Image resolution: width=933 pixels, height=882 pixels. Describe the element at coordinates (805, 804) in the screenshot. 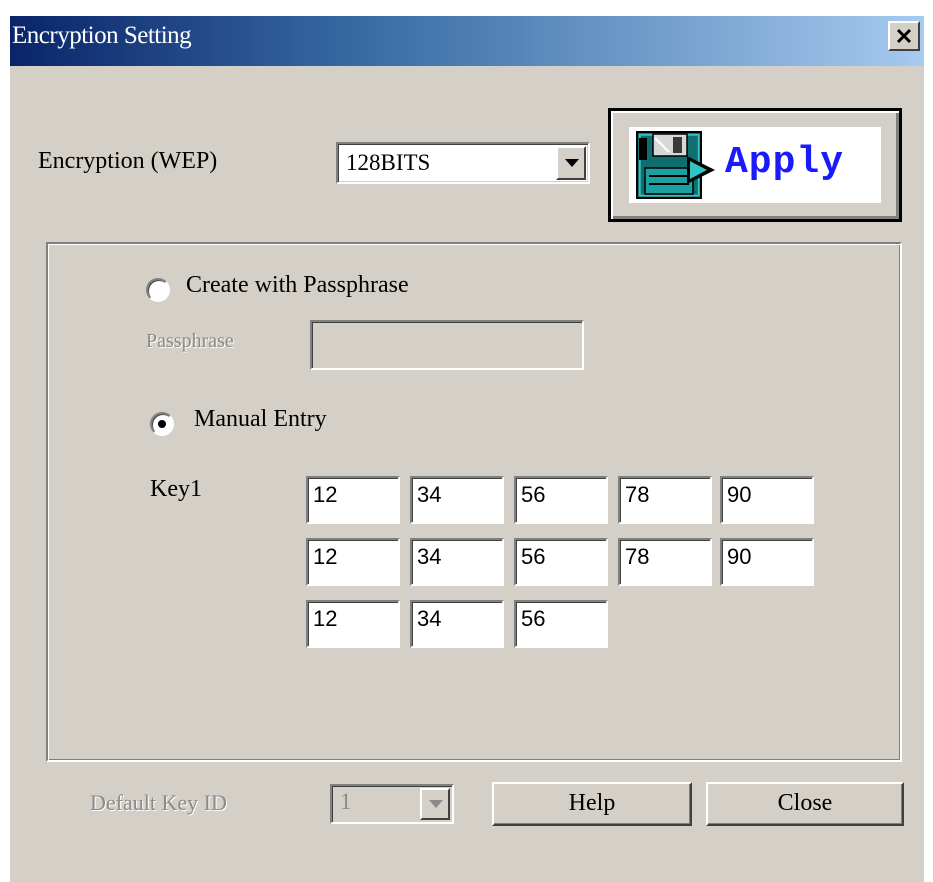

I see `close-button: Close` at that location.